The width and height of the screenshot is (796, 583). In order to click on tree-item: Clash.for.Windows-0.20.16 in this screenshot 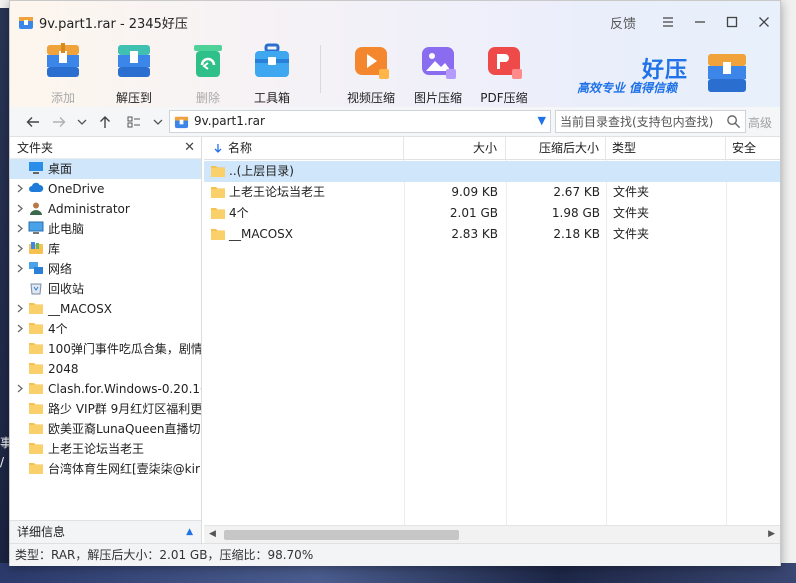, I will do `click(105, 389)`.